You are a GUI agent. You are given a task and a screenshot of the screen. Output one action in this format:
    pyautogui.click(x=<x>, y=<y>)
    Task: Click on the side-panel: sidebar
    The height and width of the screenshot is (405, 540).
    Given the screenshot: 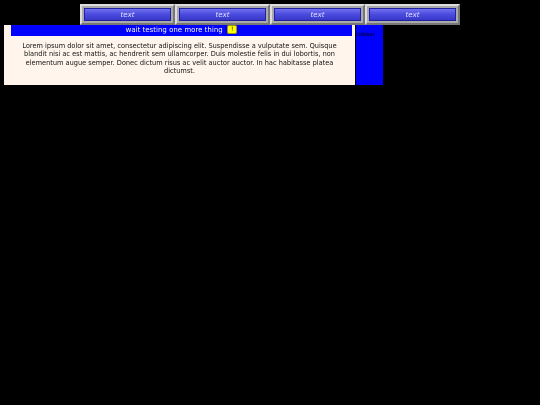 What is the action you would take?
    pyautogui.click(x=369, y=55)
    